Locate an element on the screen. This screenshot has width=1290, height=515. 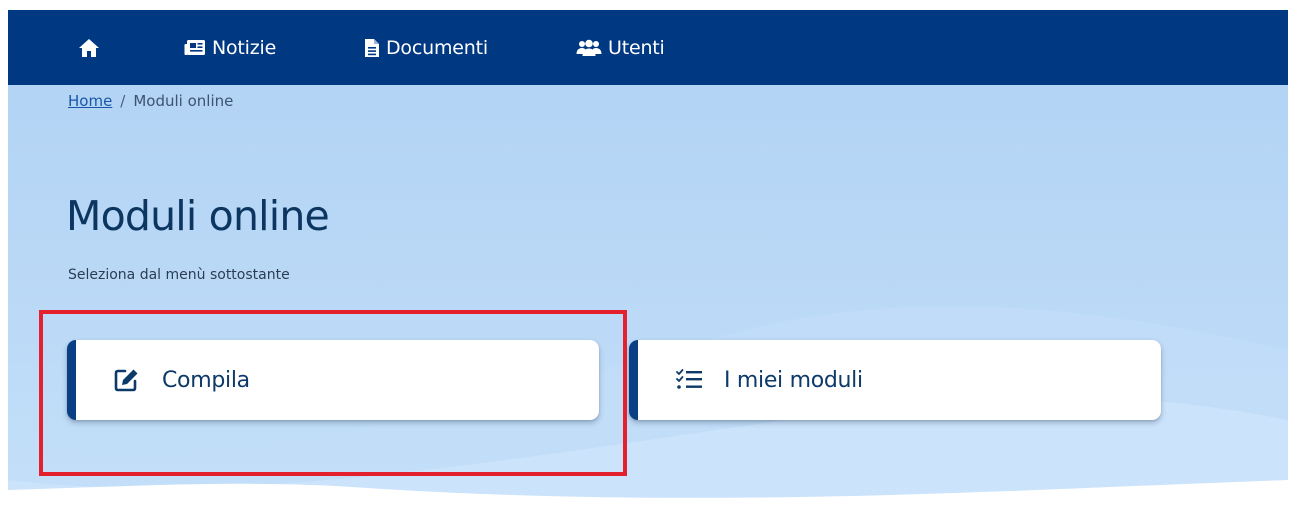
nav-documenti-label: Documenti is located at coordinates (437, 47).